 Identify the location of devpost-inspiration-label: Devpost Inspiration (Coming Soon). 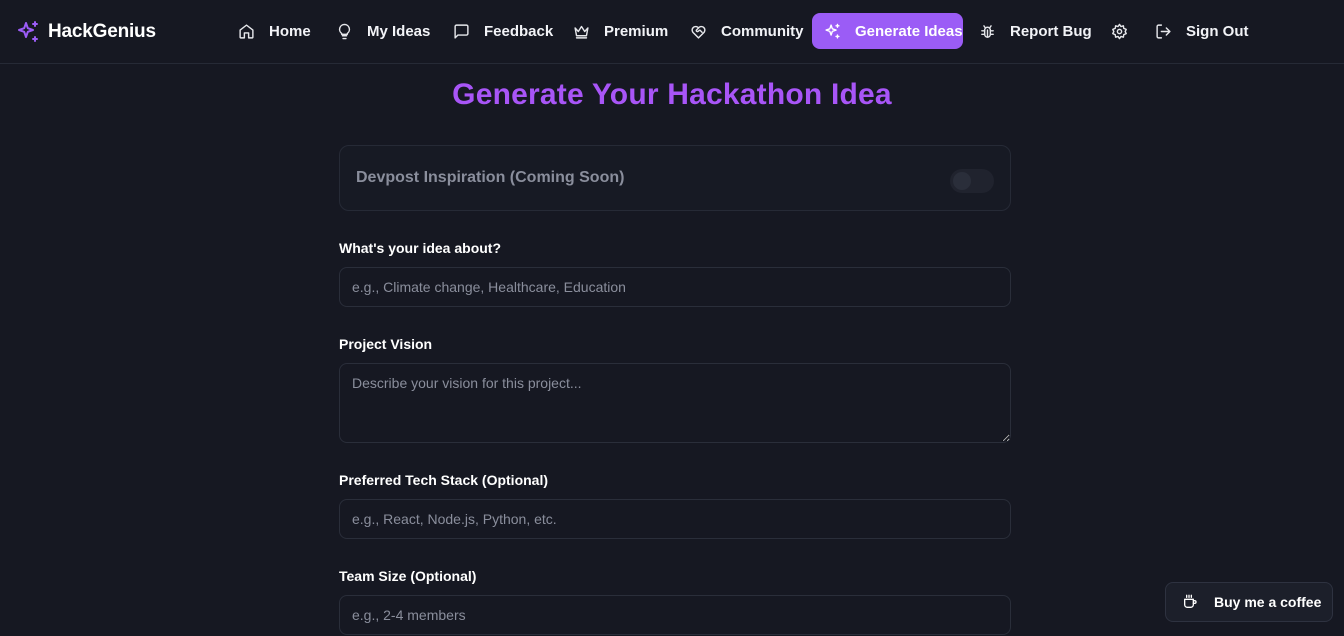
(490, 177).